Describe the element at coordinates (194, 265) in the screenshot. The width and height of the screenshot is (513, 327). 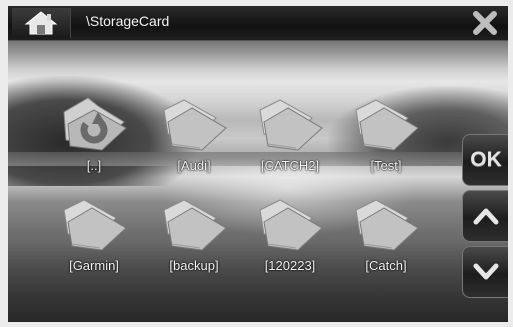
I see `folder-label: [backup]` at that location.